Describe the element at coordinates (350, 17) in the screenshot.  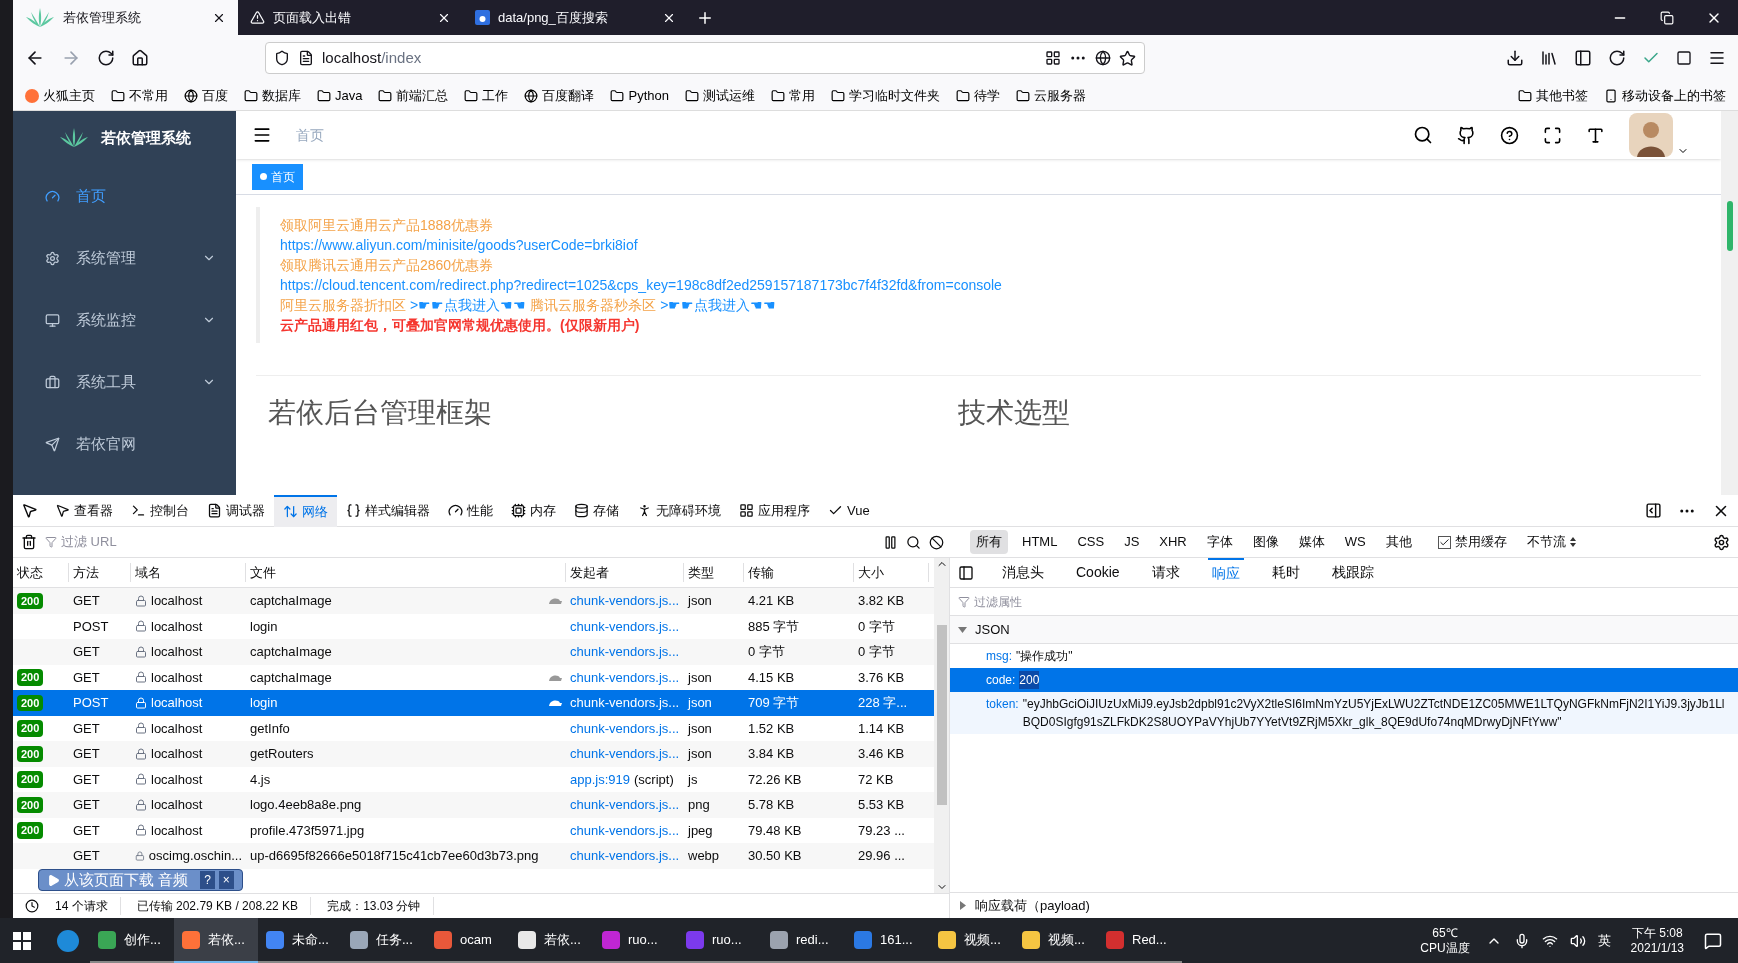
I see `browser-tab: 页面载入出错` at that location.